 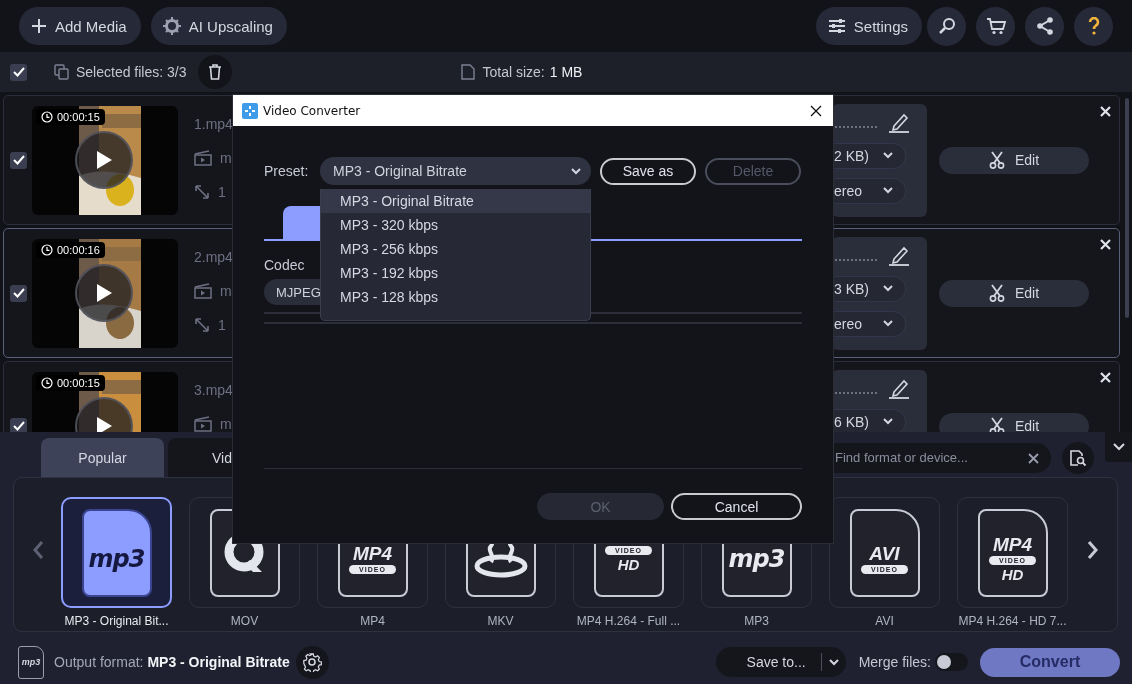 I want to click on preset-option: MP3 - Original Bitrate, so click(x=455, y=201).